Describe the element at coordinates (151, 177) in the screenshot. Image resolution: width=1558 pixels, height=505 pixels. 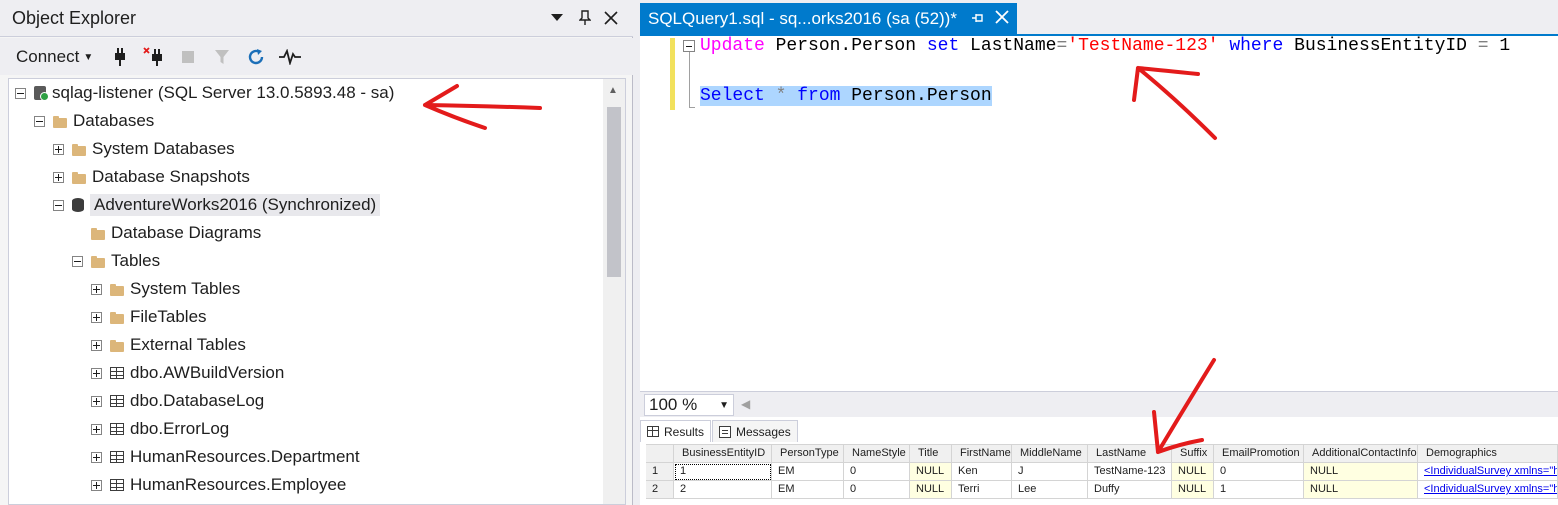
I see `tree-node: Database Snapshots` at that location.